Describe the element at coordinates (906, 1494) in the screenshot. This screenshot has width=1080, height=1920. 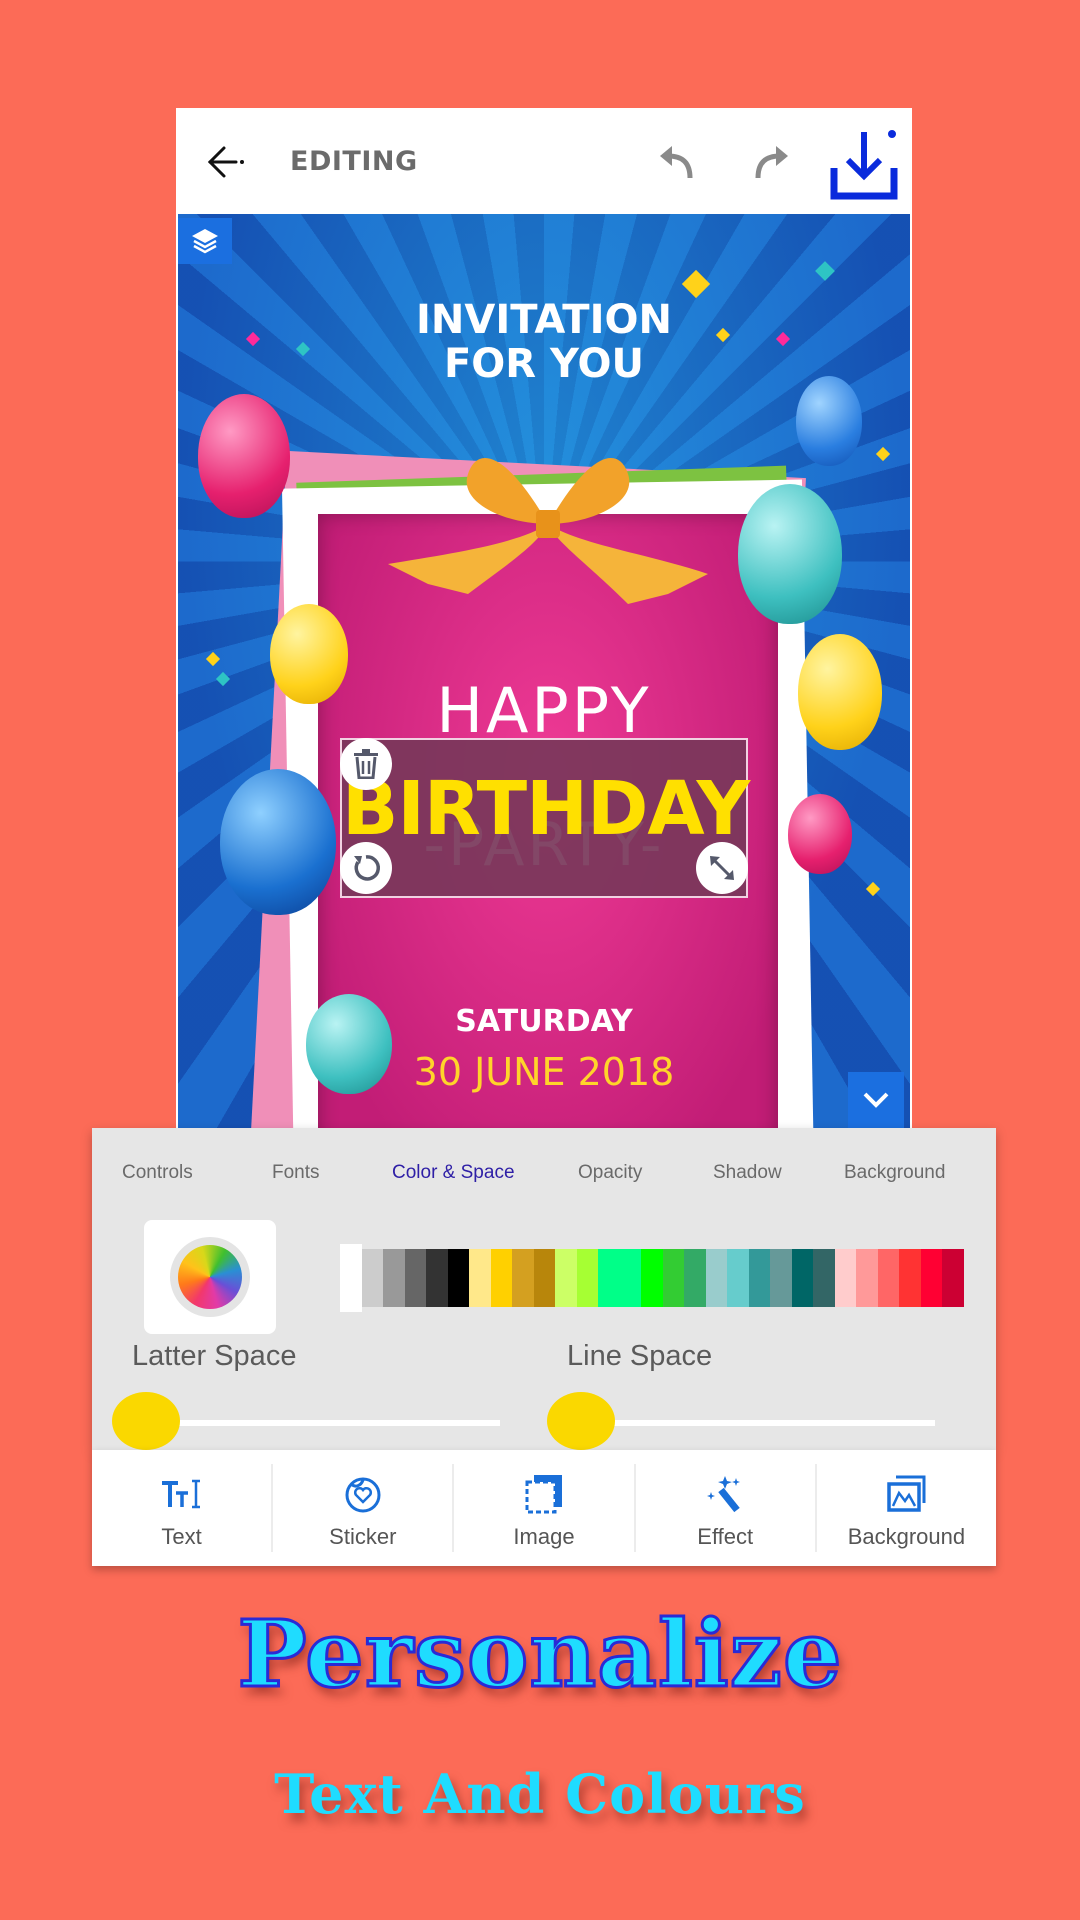
I see `background-image-icon` at that location.